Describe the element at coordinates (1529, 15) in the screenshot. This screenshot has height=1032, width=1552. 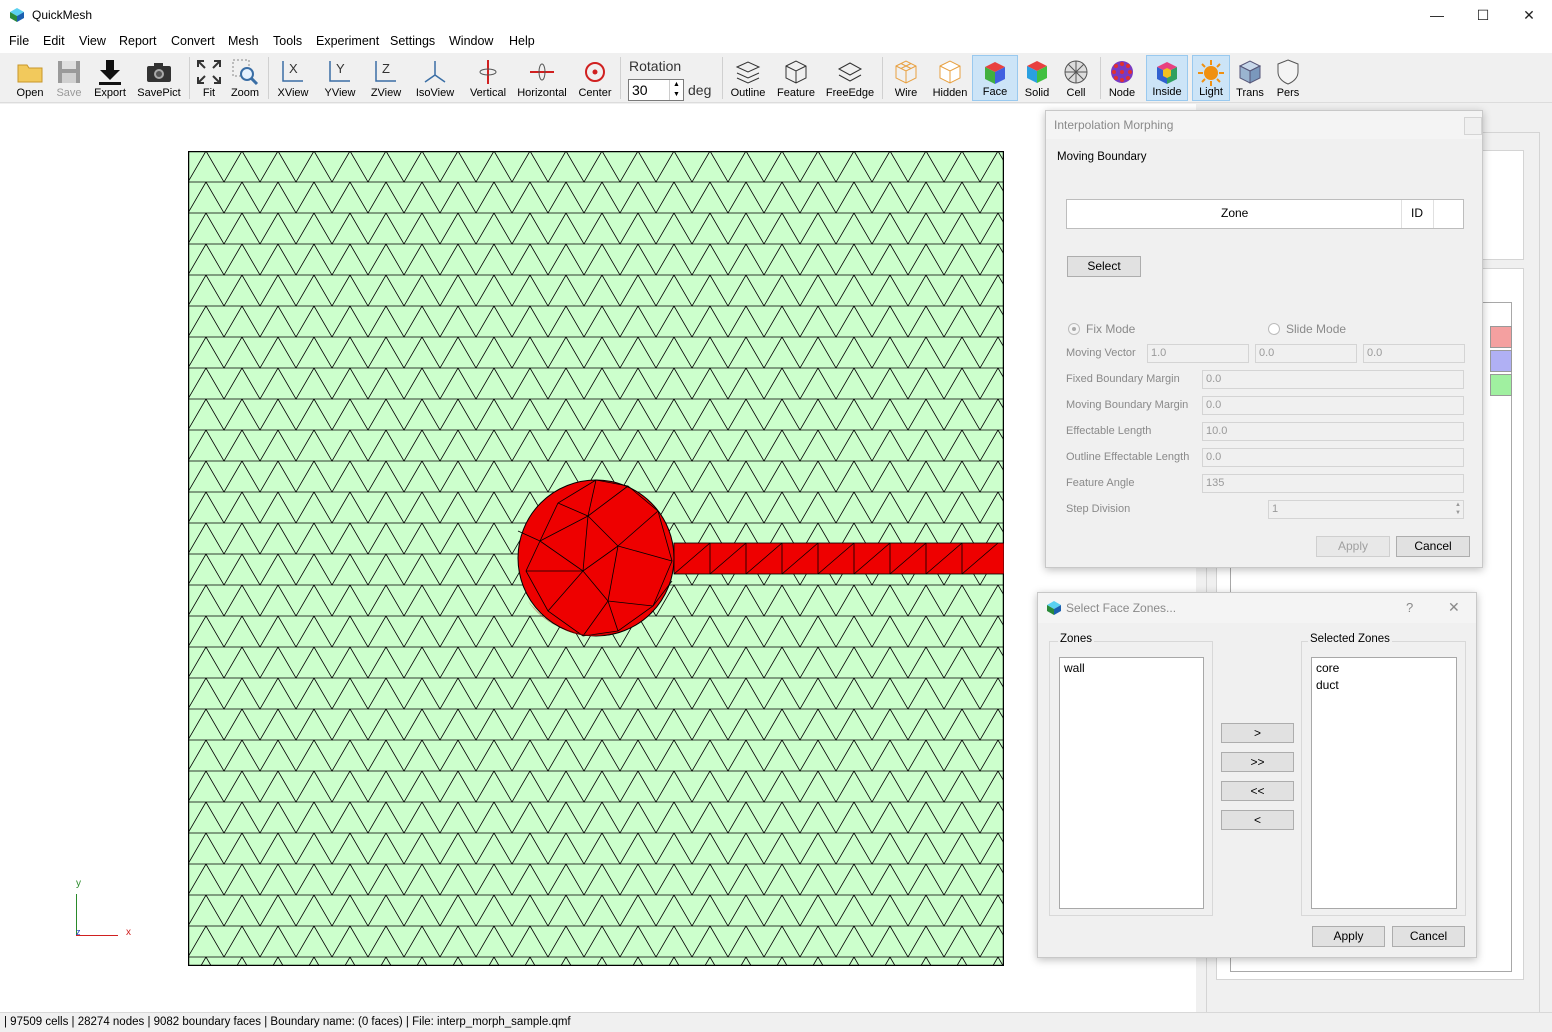
I see `close-button: ✕` at that location.